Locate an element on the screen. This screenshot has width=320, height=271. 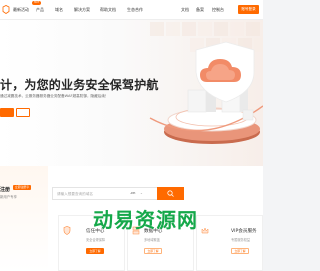
login-button: 账号登录 is located at coordinates (248, 9).